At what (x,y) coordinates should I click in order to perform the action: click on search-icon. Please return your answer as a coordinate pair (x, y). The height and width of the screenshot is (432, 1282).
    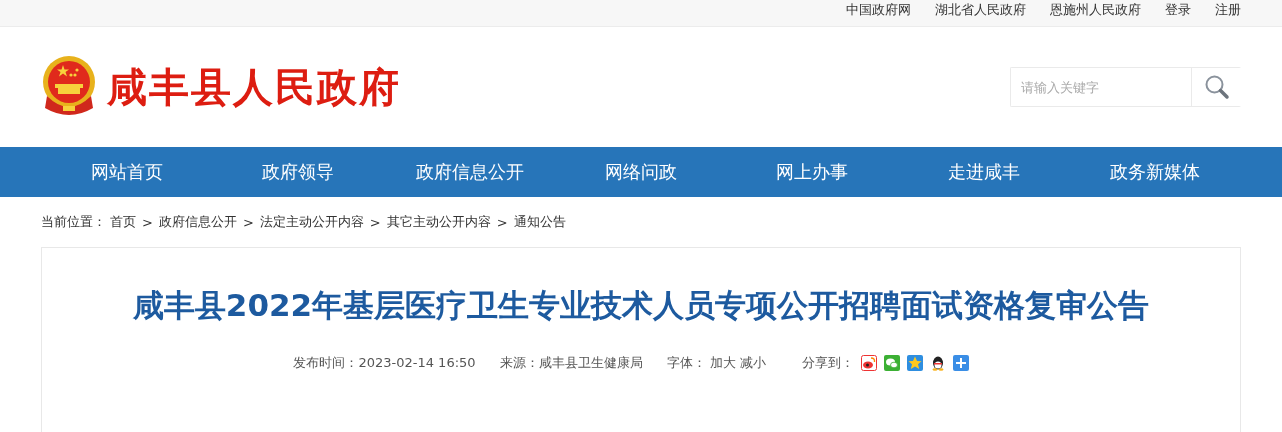
    Looking at the image, I should click on (1216, 87).